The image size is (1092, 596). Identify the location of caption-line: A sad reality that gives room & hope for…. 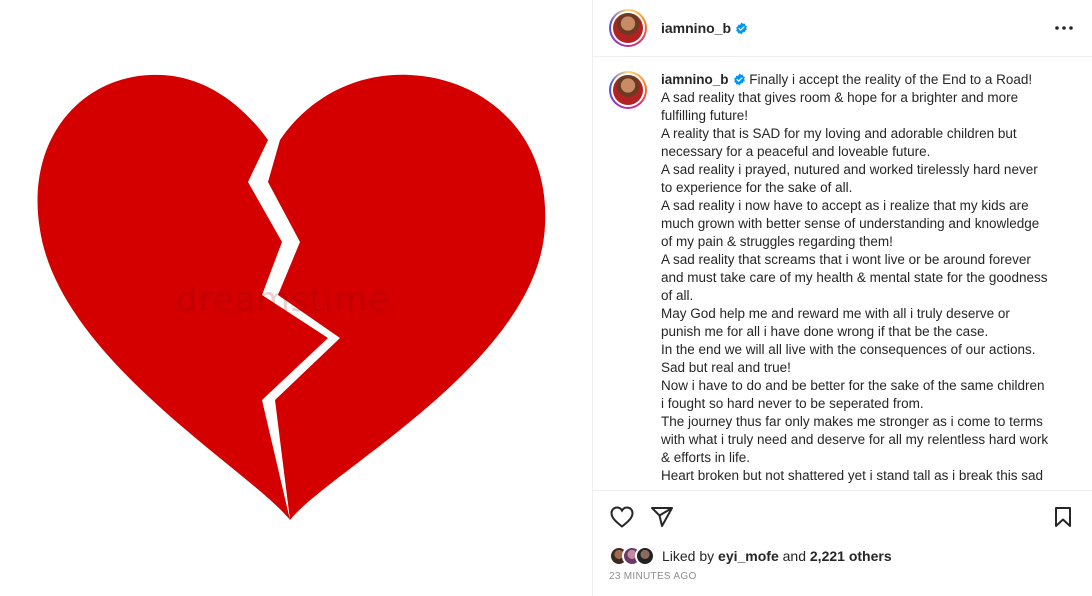
(840, 97).